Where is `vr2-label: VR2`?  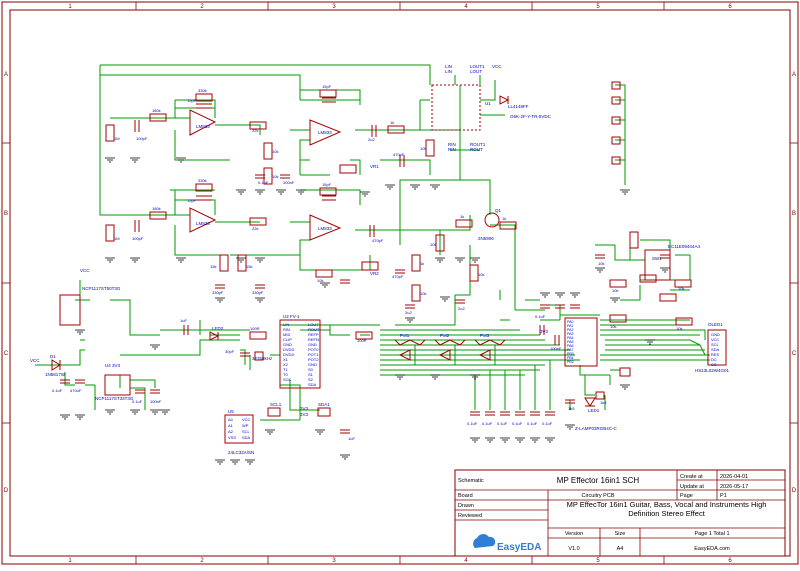 vr2-label: VR2 is located at coordinates (374, 273).